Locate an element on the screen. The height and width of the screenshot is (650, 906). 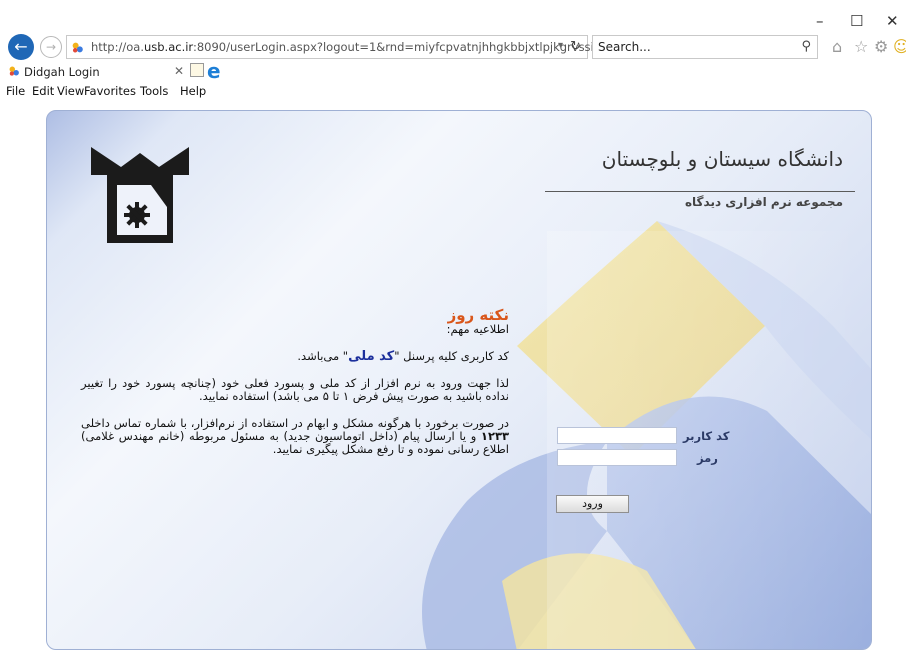
notice-text: کد کاربری کلیه پرسنل " is located at coordinates (451, 356).